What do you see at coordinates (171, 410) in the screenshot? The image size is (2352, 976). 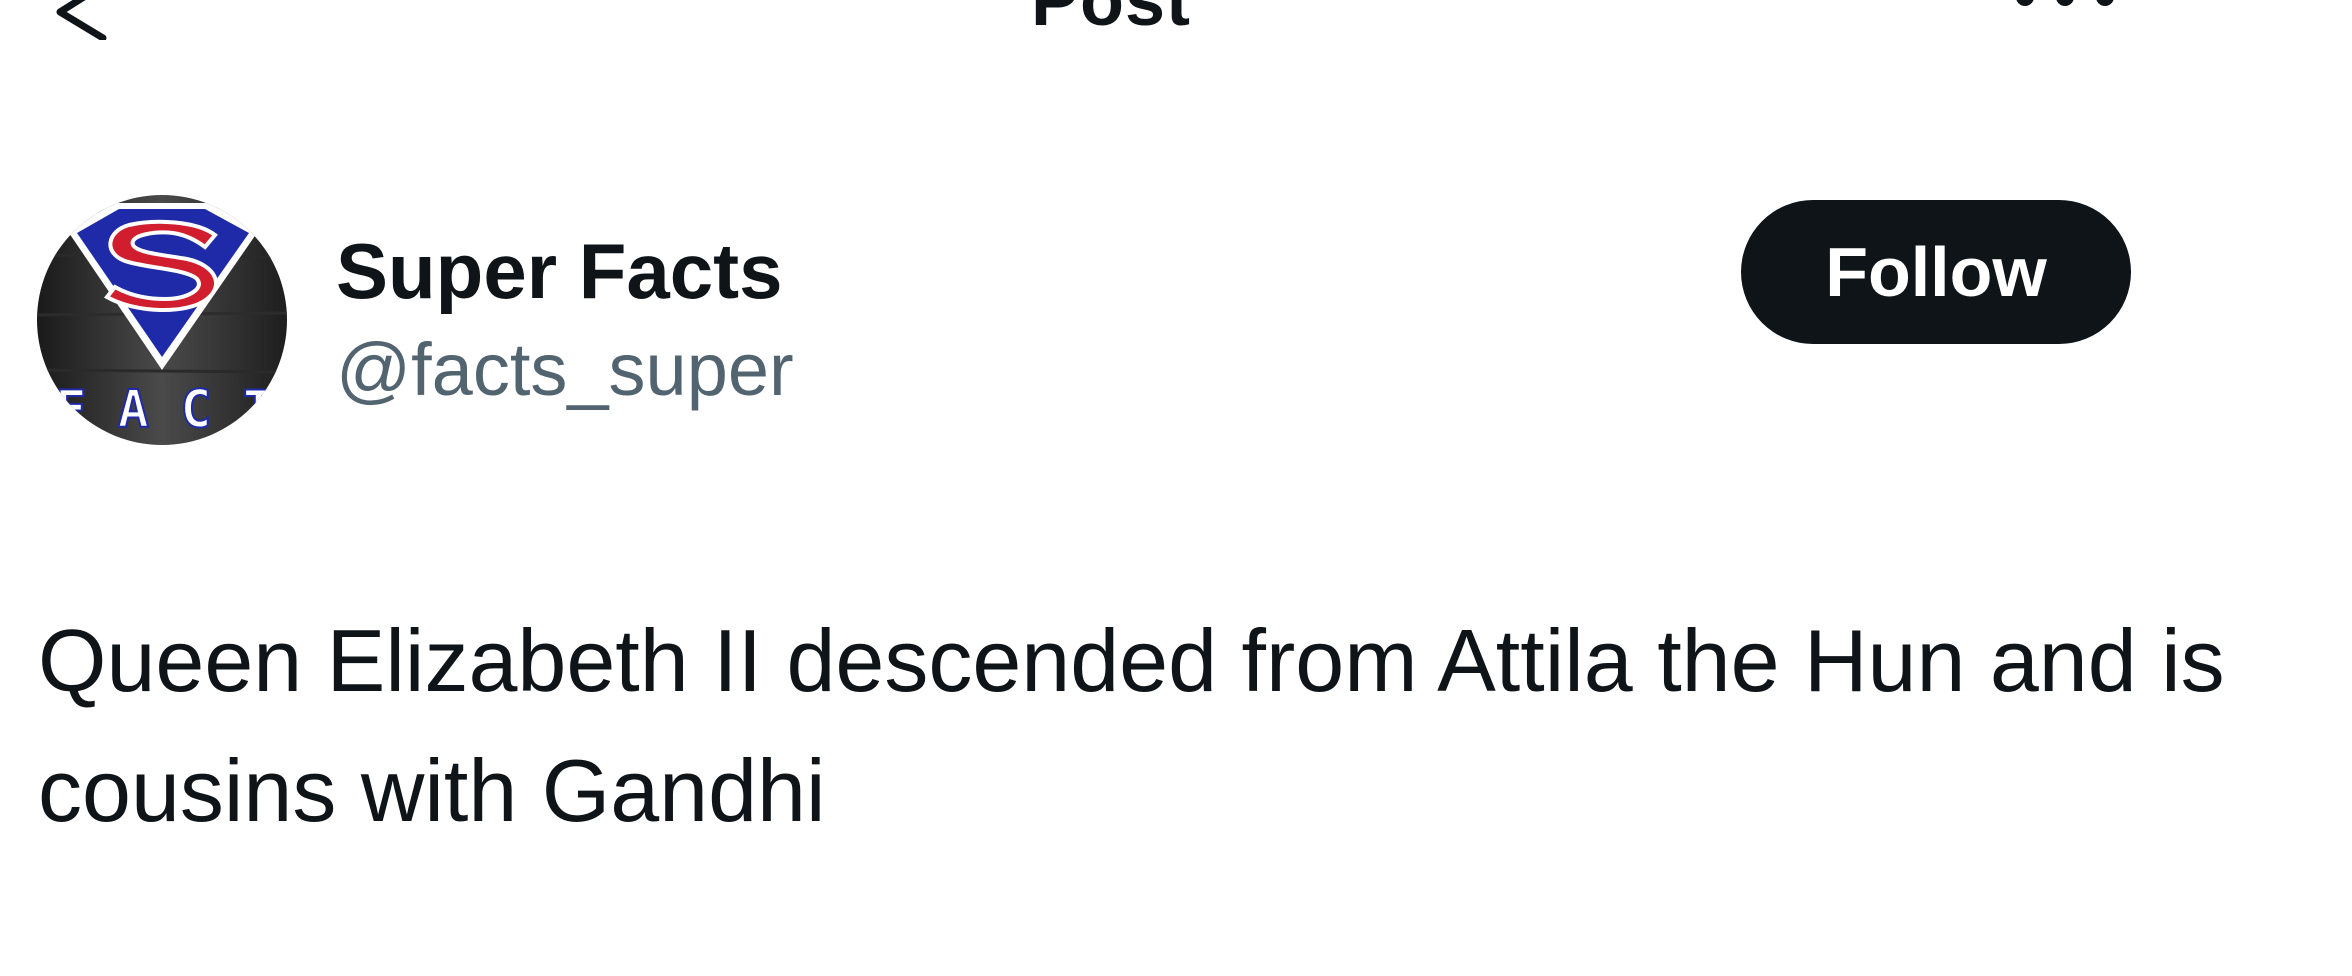 I see `avatar-text: F A C T S` at bounding box center [171, 410].